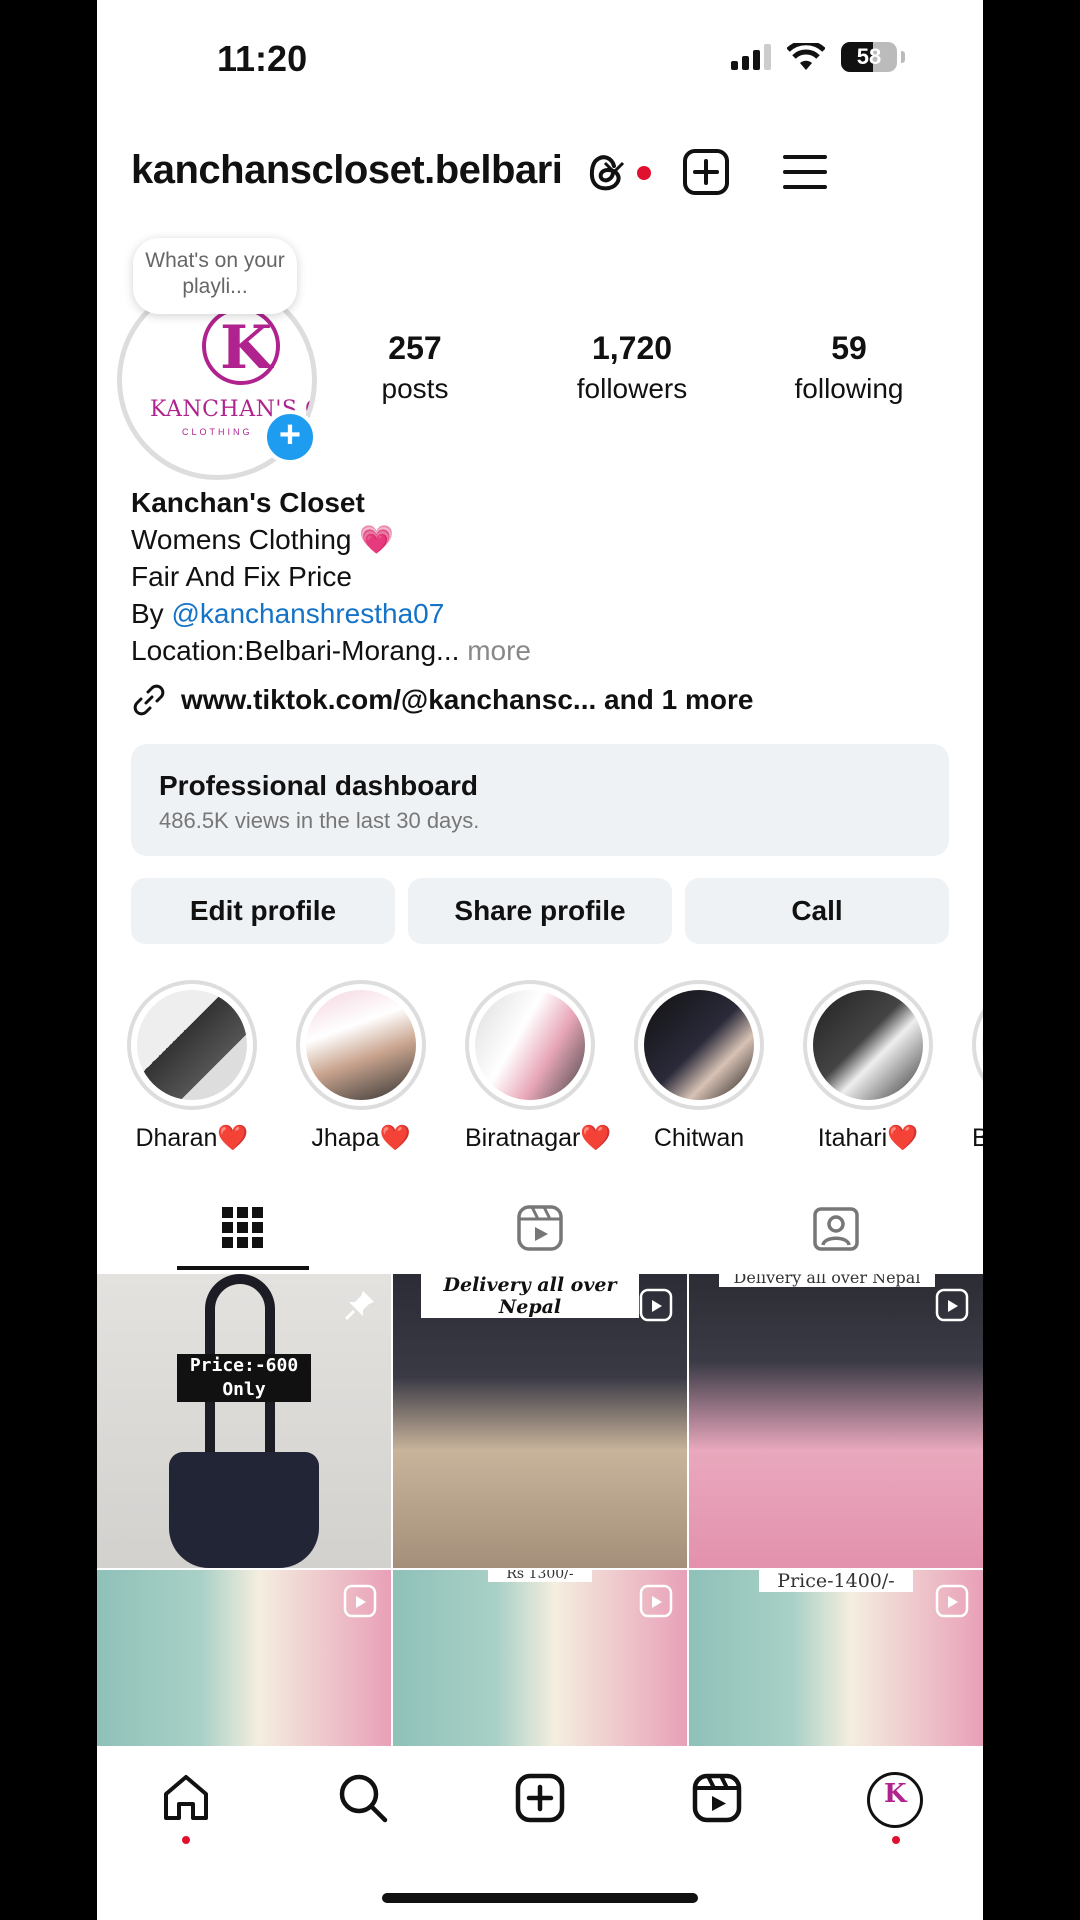 The width and height of the screenshot is (1080, 1920). I want to click on threads-icon, so click(606, 172).